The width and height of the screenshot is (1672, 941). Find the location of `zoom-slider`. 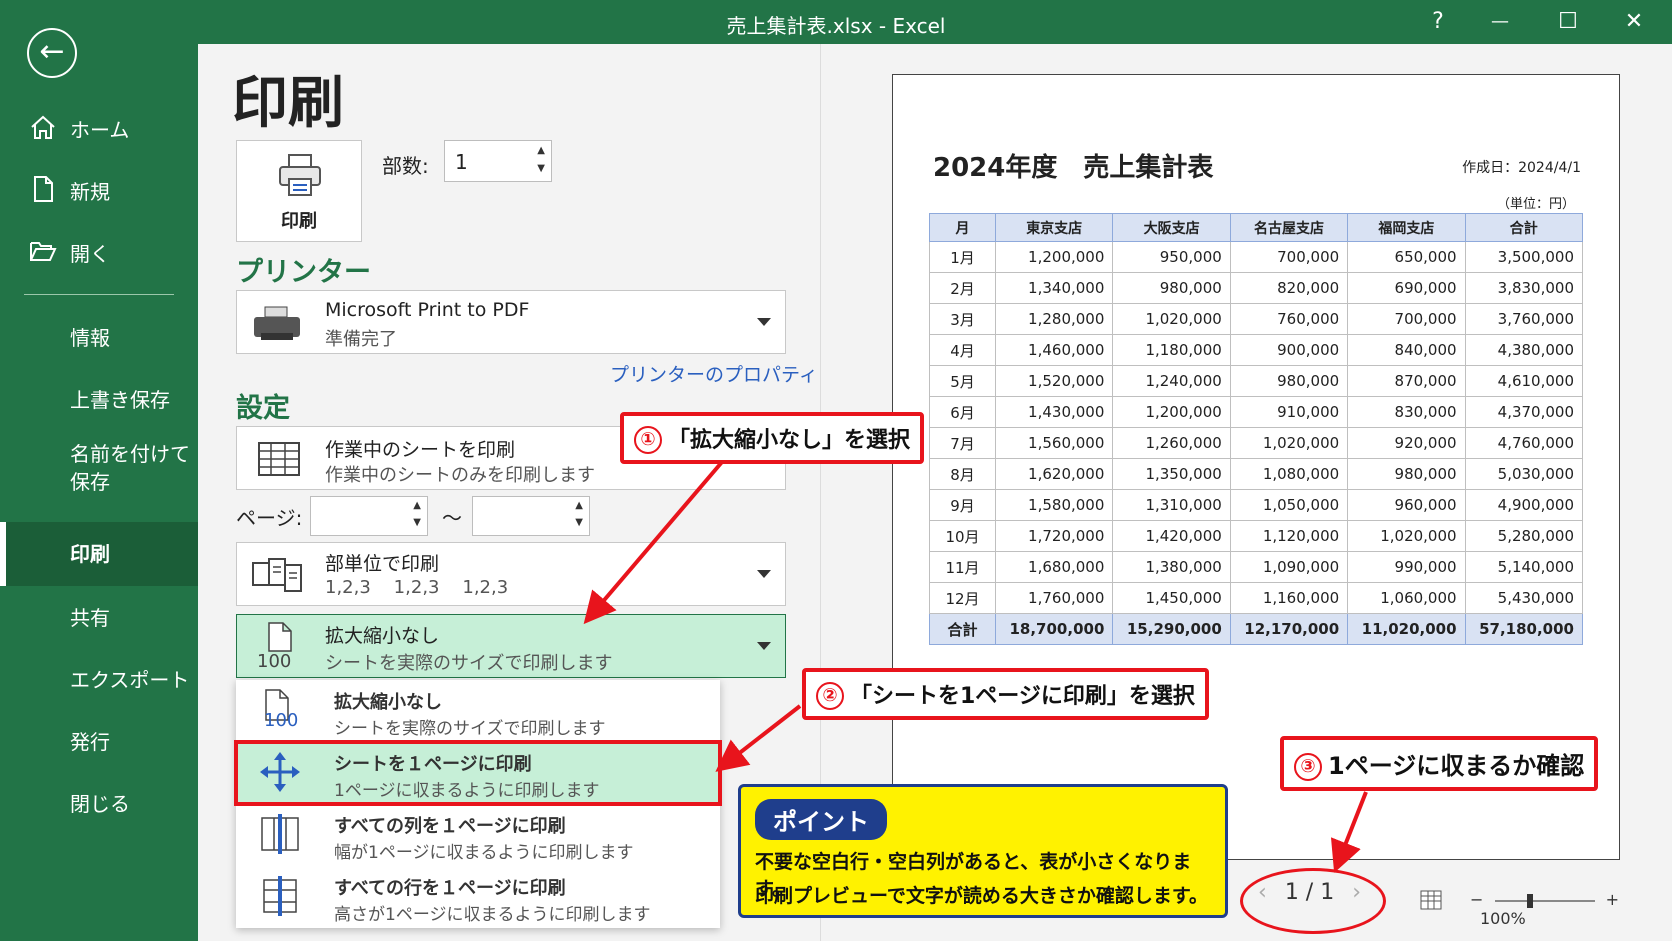

zoom-slider is located at coordinates (1544, 900).